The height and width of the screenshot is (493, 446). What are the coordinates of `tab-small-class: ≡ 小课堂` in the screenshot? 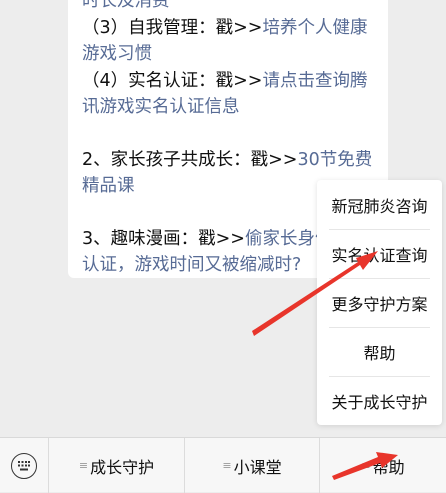 It's located at (251, 465).